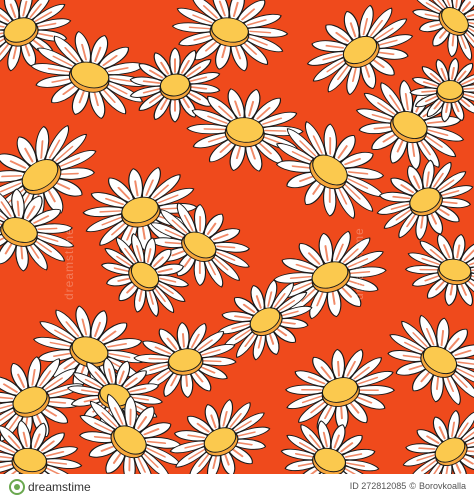  I want to click on stock-id: ID 272812085, so click(378, 486).